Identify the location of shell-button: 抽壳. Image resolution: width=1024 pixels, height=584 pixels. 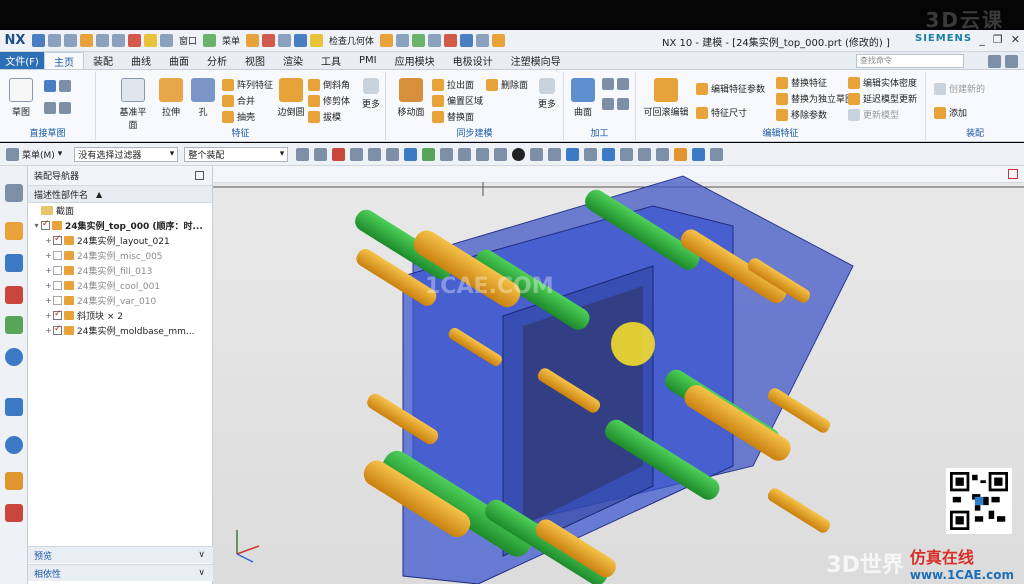
(238, 116).